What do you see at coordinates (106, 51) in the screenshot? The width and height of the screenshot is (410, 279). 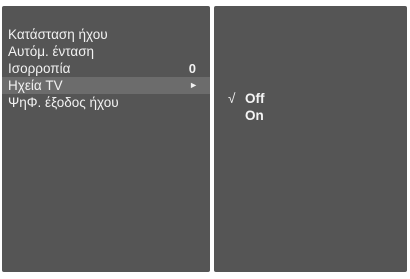 I see `menu-item-auto-volume: Αυτόμ. ένταση` at bounding box center [106, 51].